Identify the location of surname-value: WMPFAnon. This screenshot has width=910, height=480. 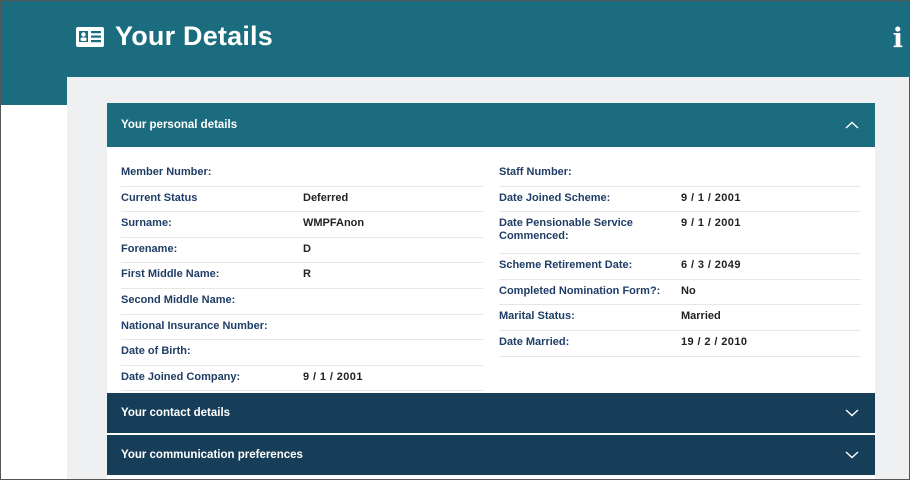
(334, 223).